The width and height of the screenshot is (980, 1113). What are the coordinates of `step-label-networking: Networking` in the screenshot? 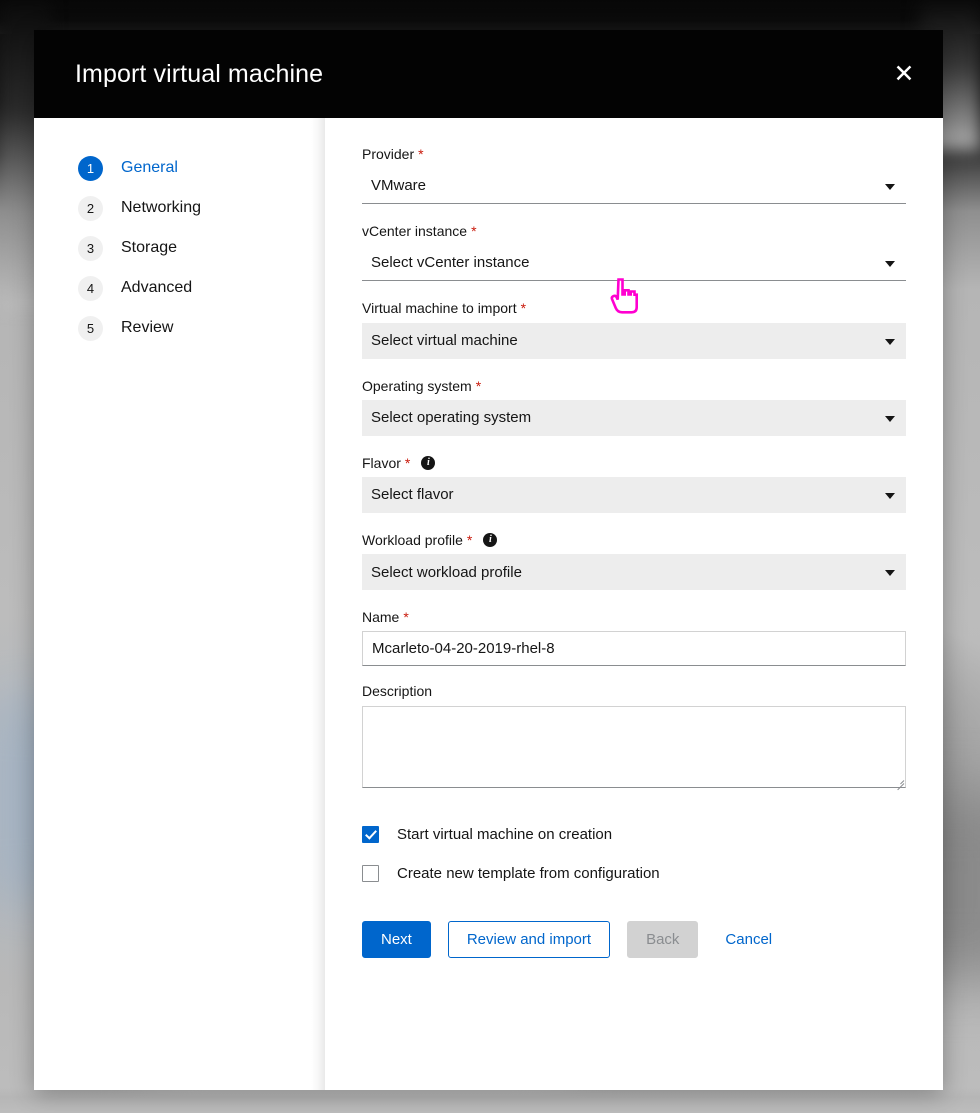 It's located at (161, 207).